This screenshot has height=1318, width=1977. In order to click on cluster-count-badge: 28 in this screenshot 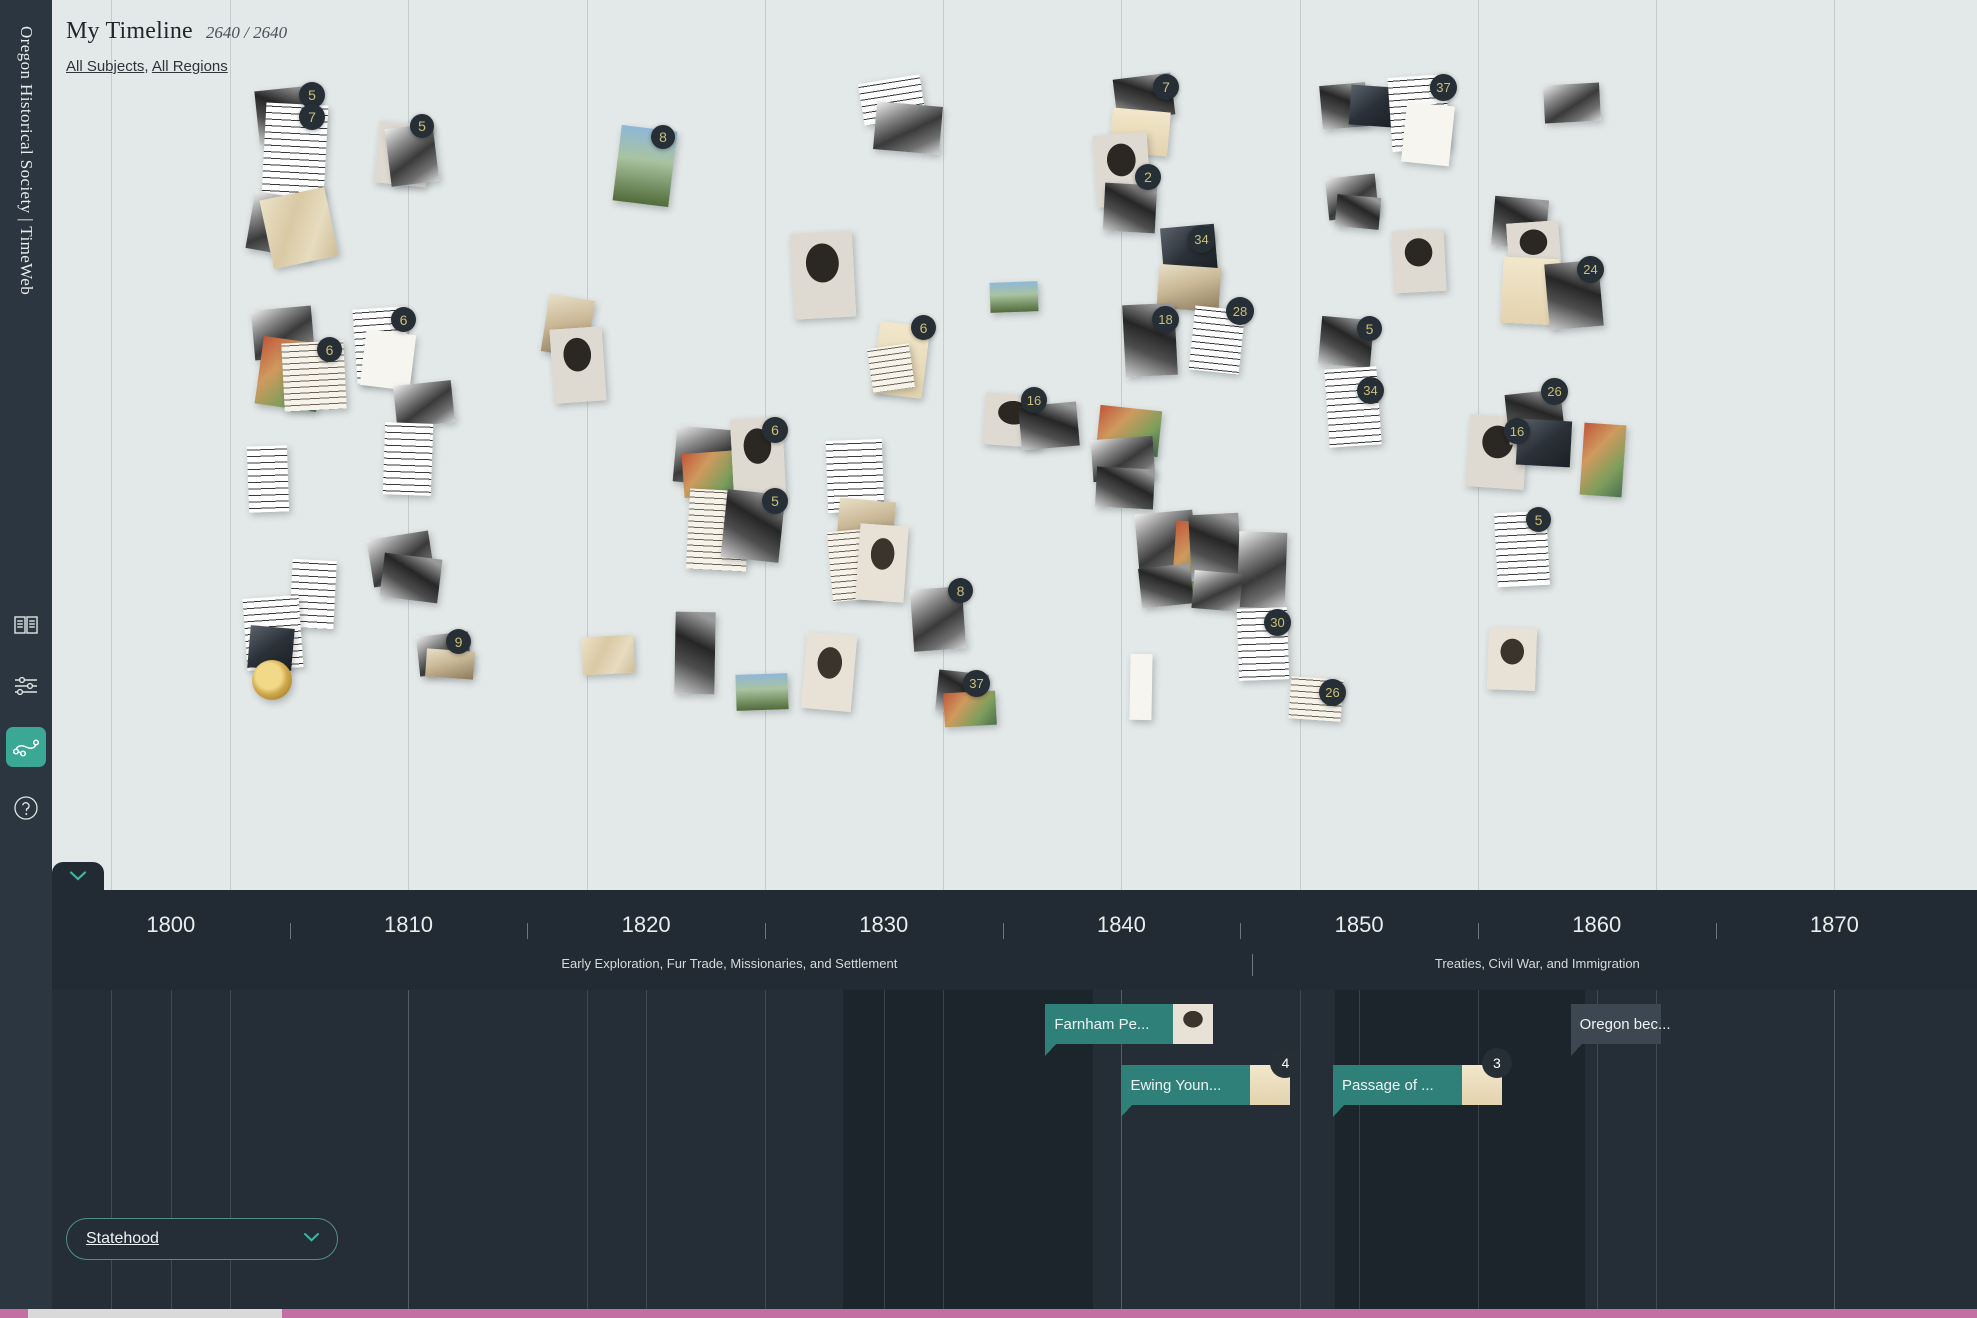, I will do `click(1240, 311)`.